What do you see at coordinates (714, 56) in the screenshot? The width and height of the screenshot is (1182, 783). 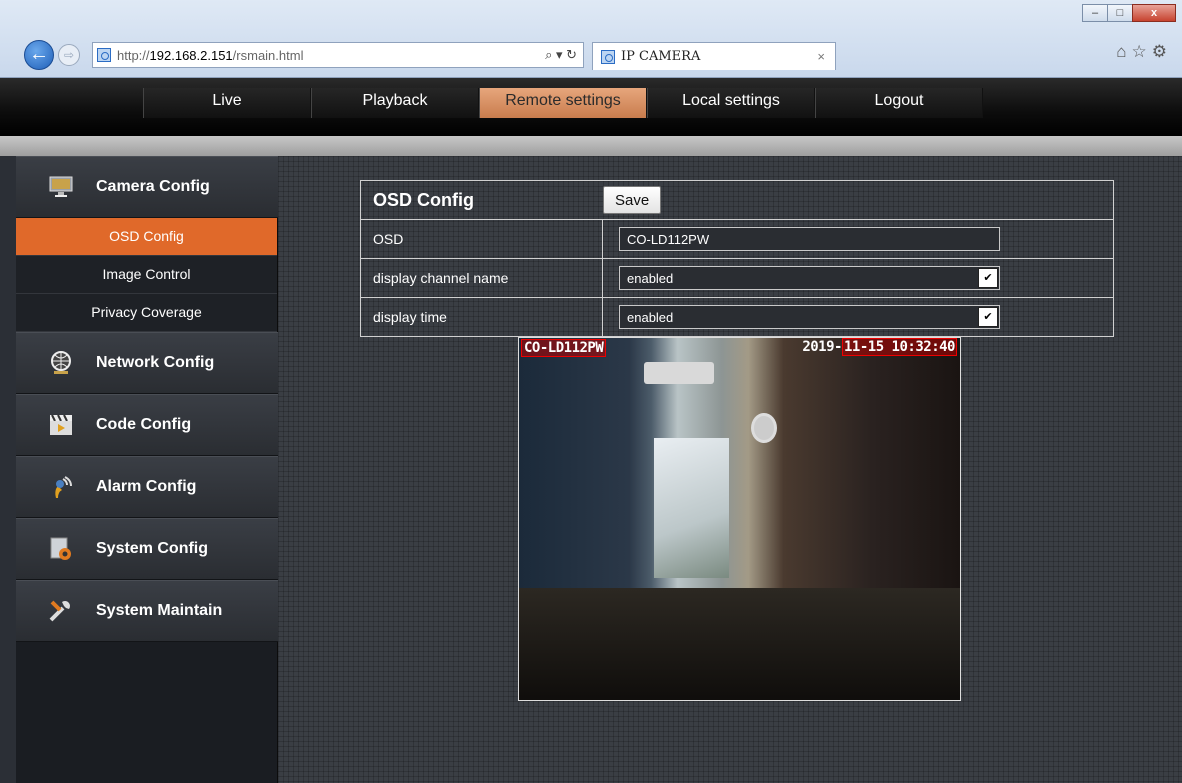 I see `browser-tab: IP CAMERA ×` at bounding box center [714, 56].